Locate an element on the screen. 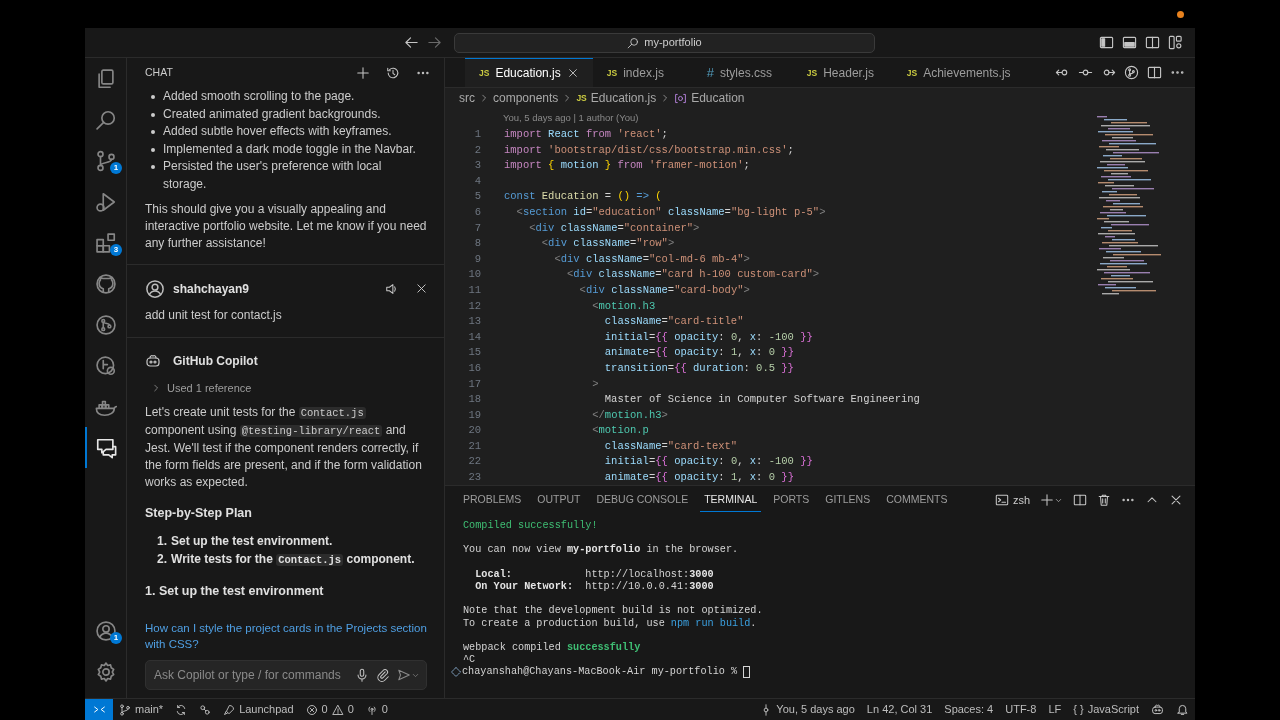 This screenshot has height=720, width=1280. cursor-icon is located at coordinates (747, 672).